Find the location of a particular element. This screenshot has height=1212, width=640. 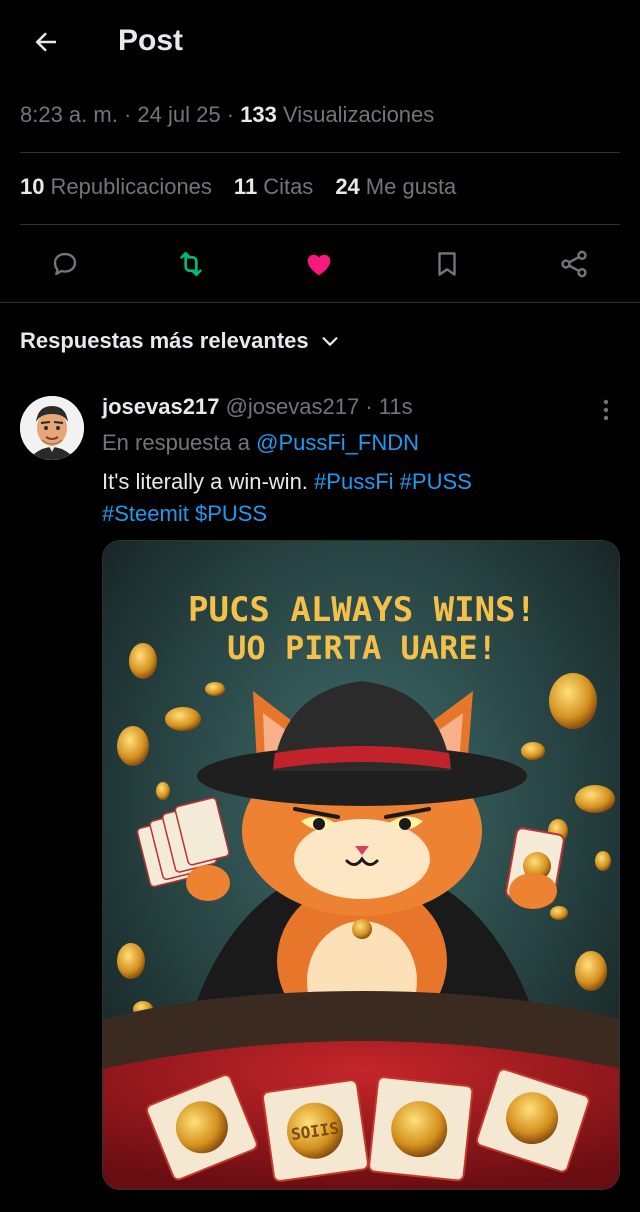

reply-header: josevas217 @josevas217 · 11s is located at coordinates (257, 407).